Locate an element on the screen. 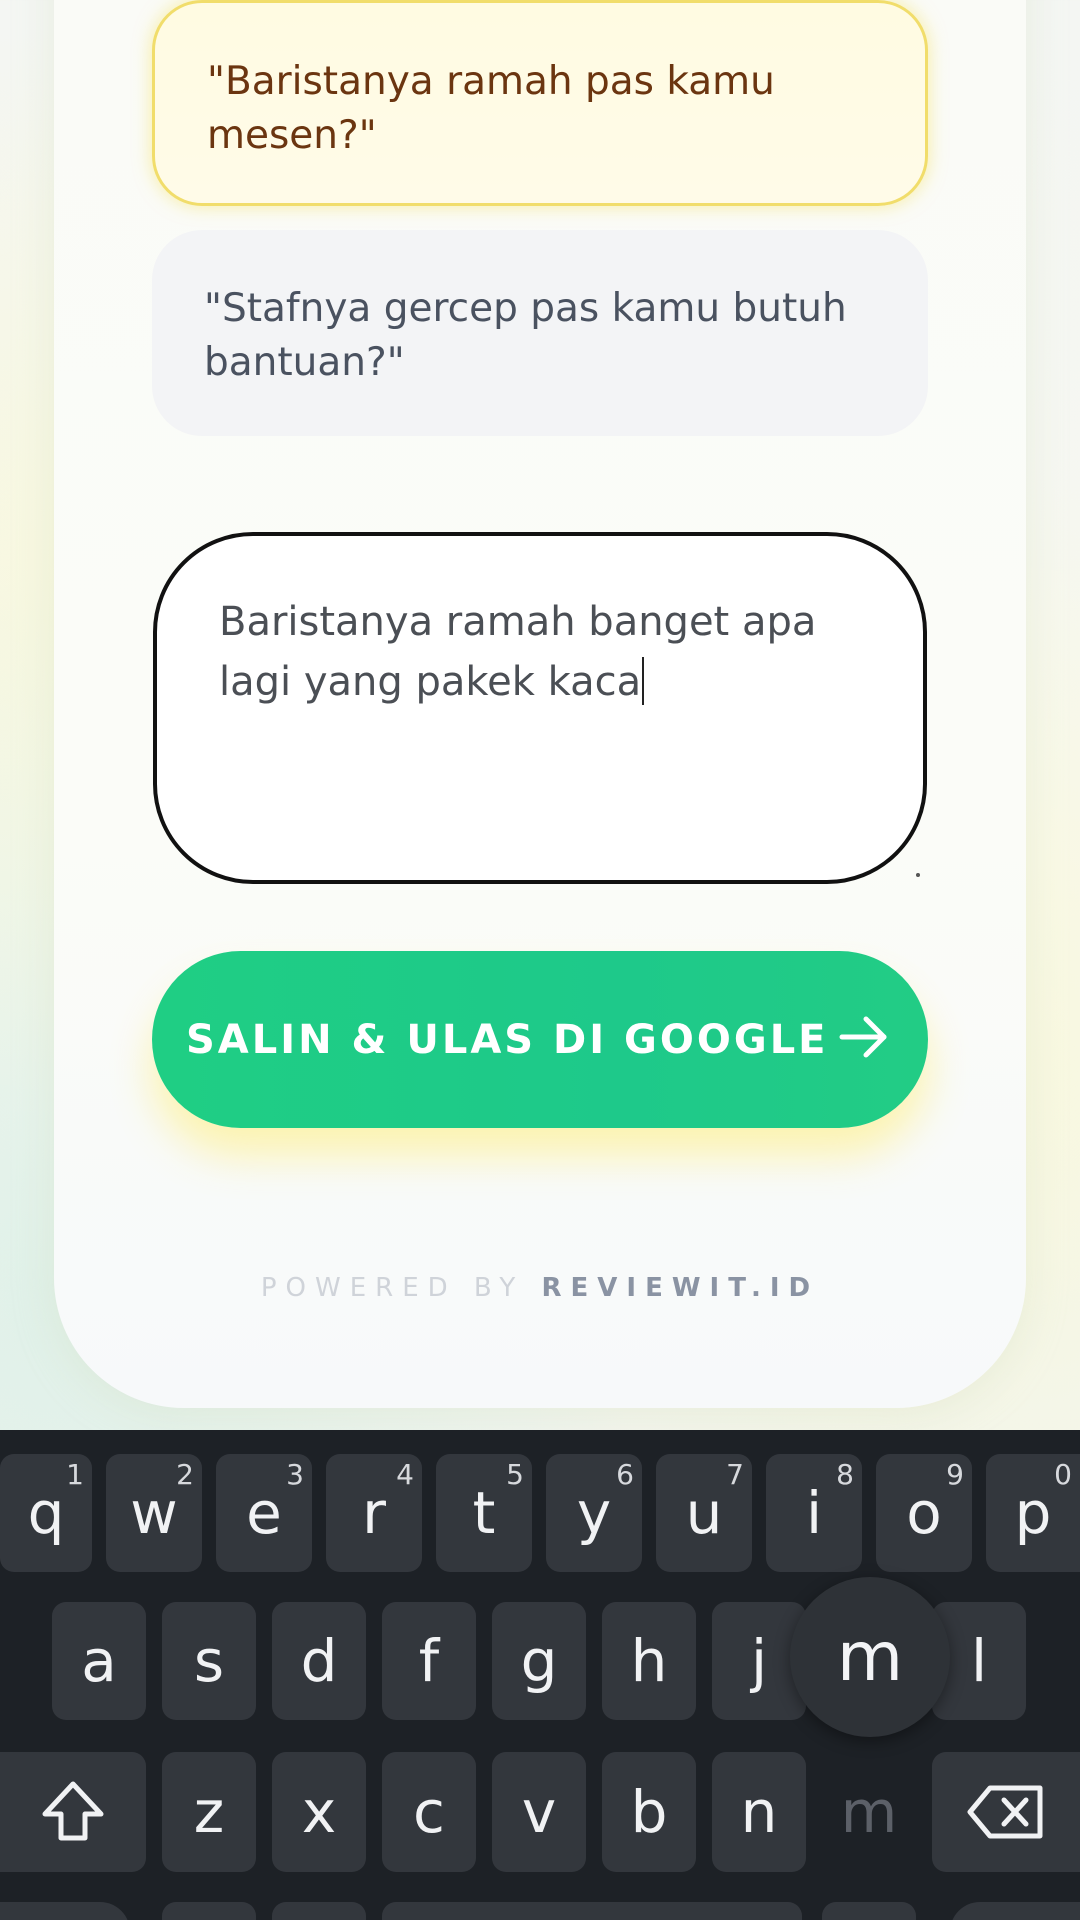 The image size is (1080, 1920). key-label: y is located at coordinates (594, 1513).